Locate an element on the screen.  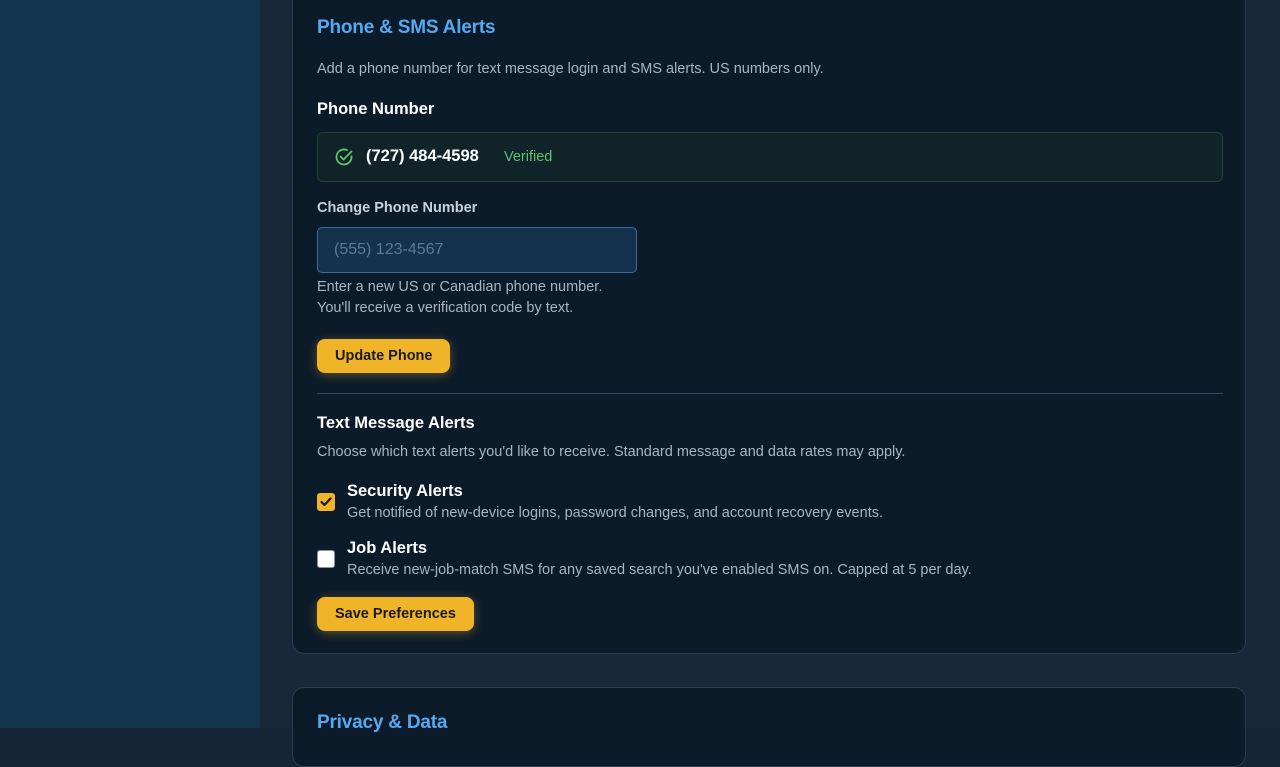
check-circle-icon is located at coordinates (344, 157).